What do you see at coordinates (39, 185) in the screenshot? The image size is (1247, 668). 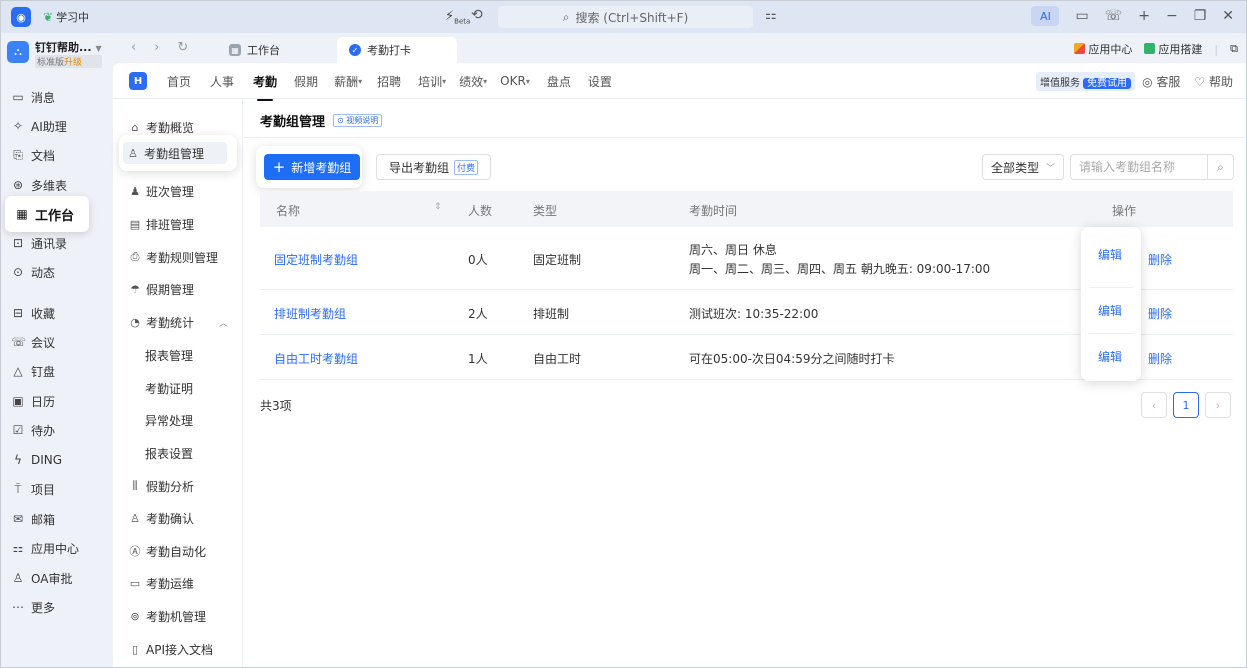 I see `sidebar-item-multitable: ⊛ 多维表` at bounding box center [39, 185].